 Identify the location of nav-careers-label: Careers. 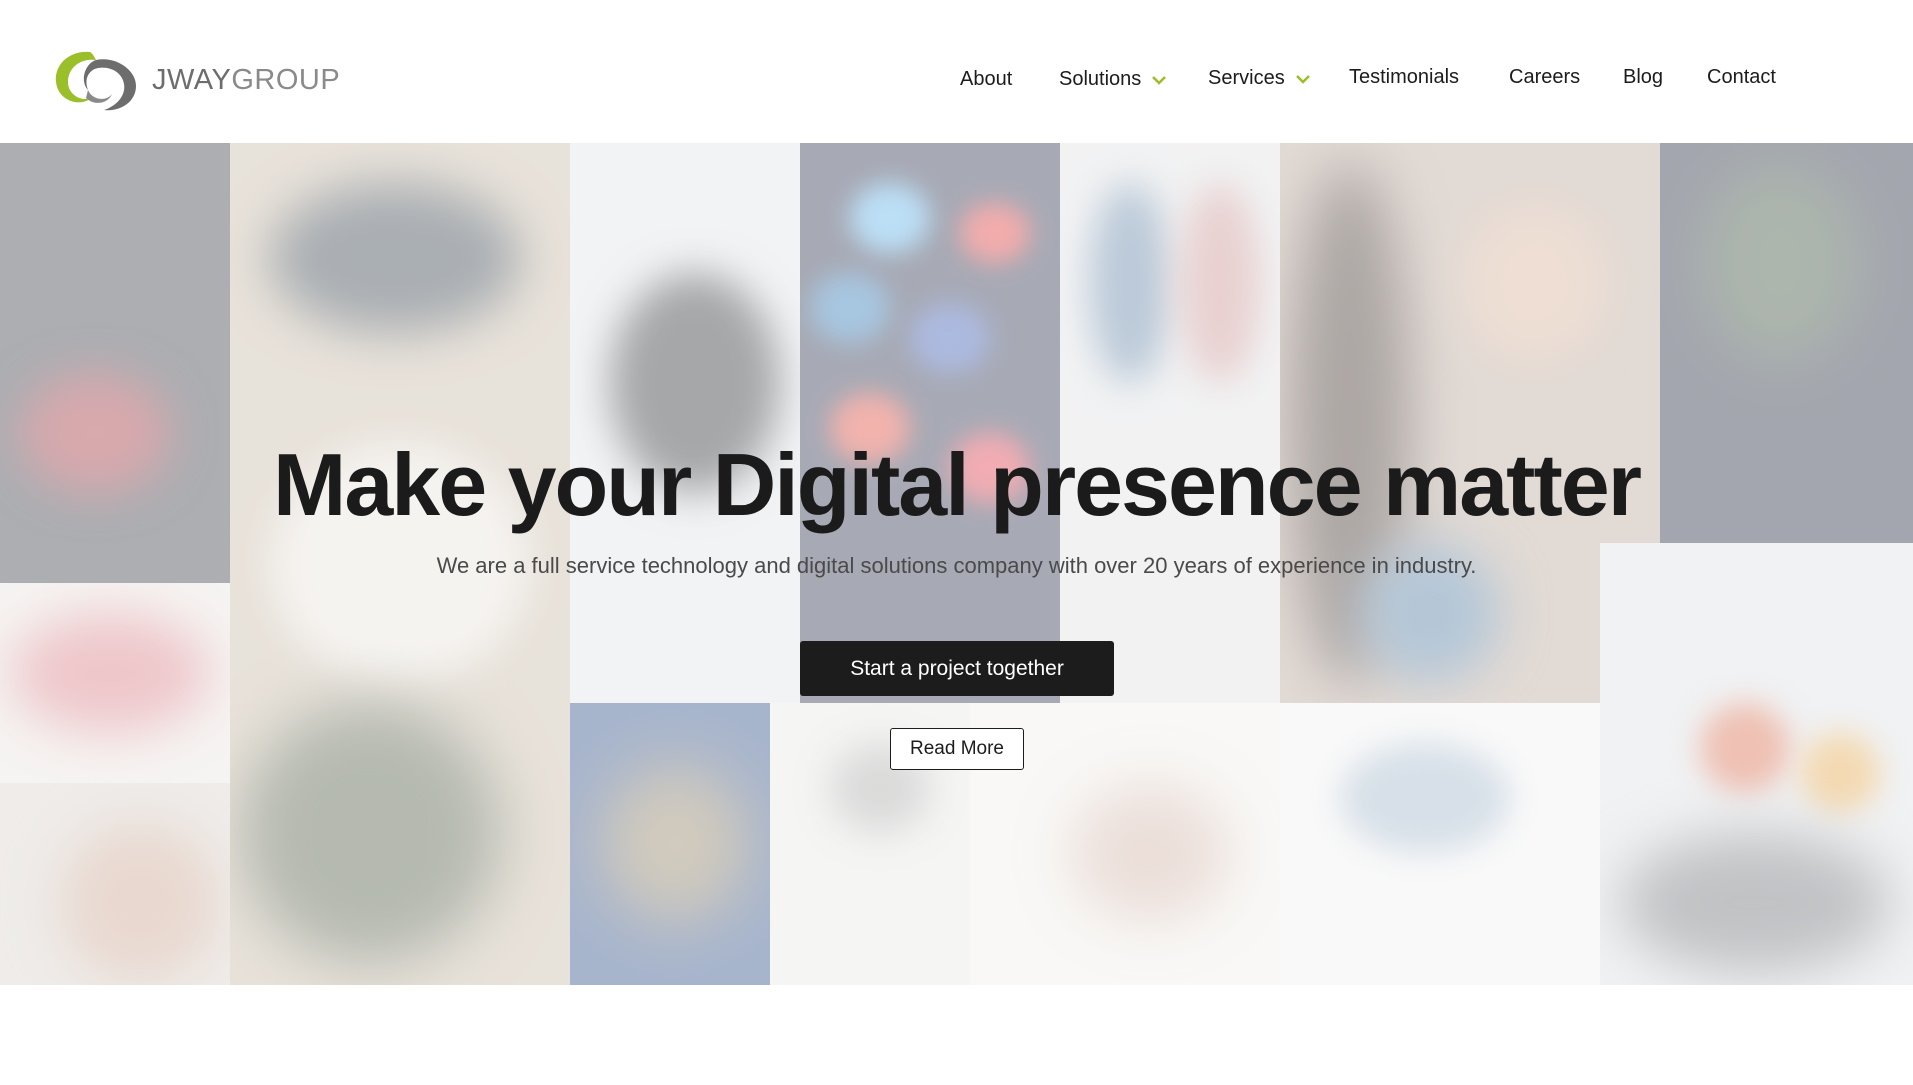
(1545, 77).